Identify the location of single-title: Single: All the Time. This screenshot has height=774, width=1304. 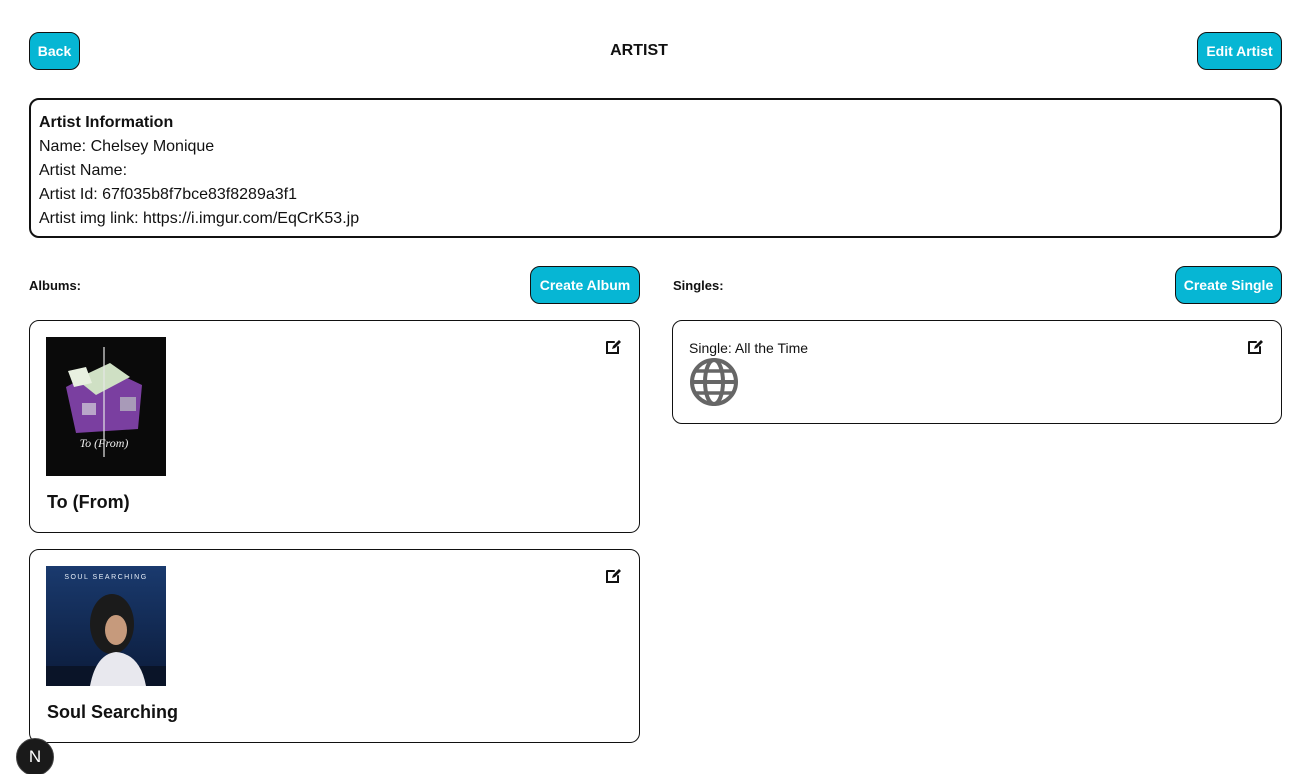
(749, 348).